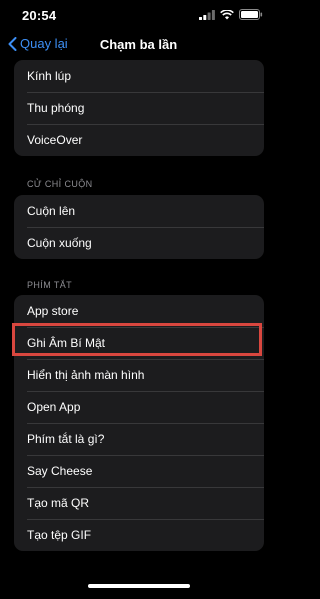 This screenshot has width=320, height=599. I want to click on list-item-label: Kính lúp, so click(49, 76).